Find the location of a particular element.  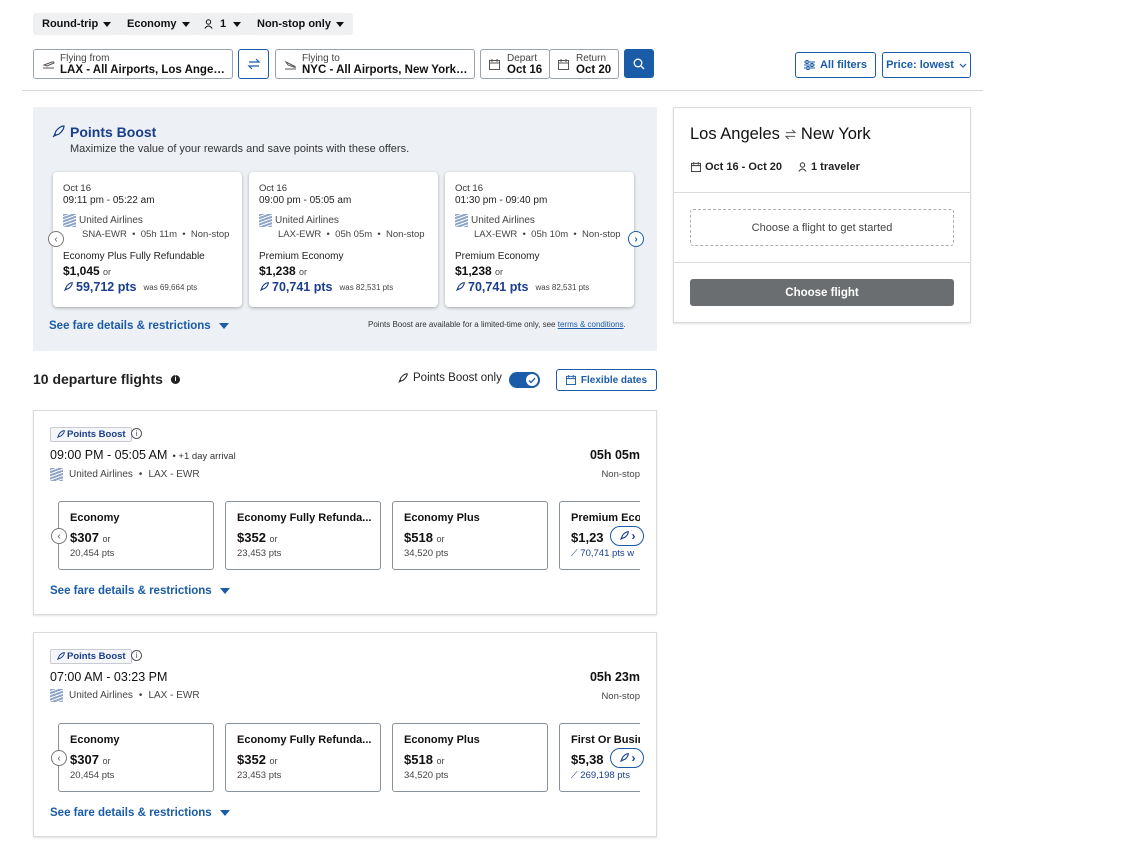

flight-duration: 05h 05m is located at coordinates (614, 455).